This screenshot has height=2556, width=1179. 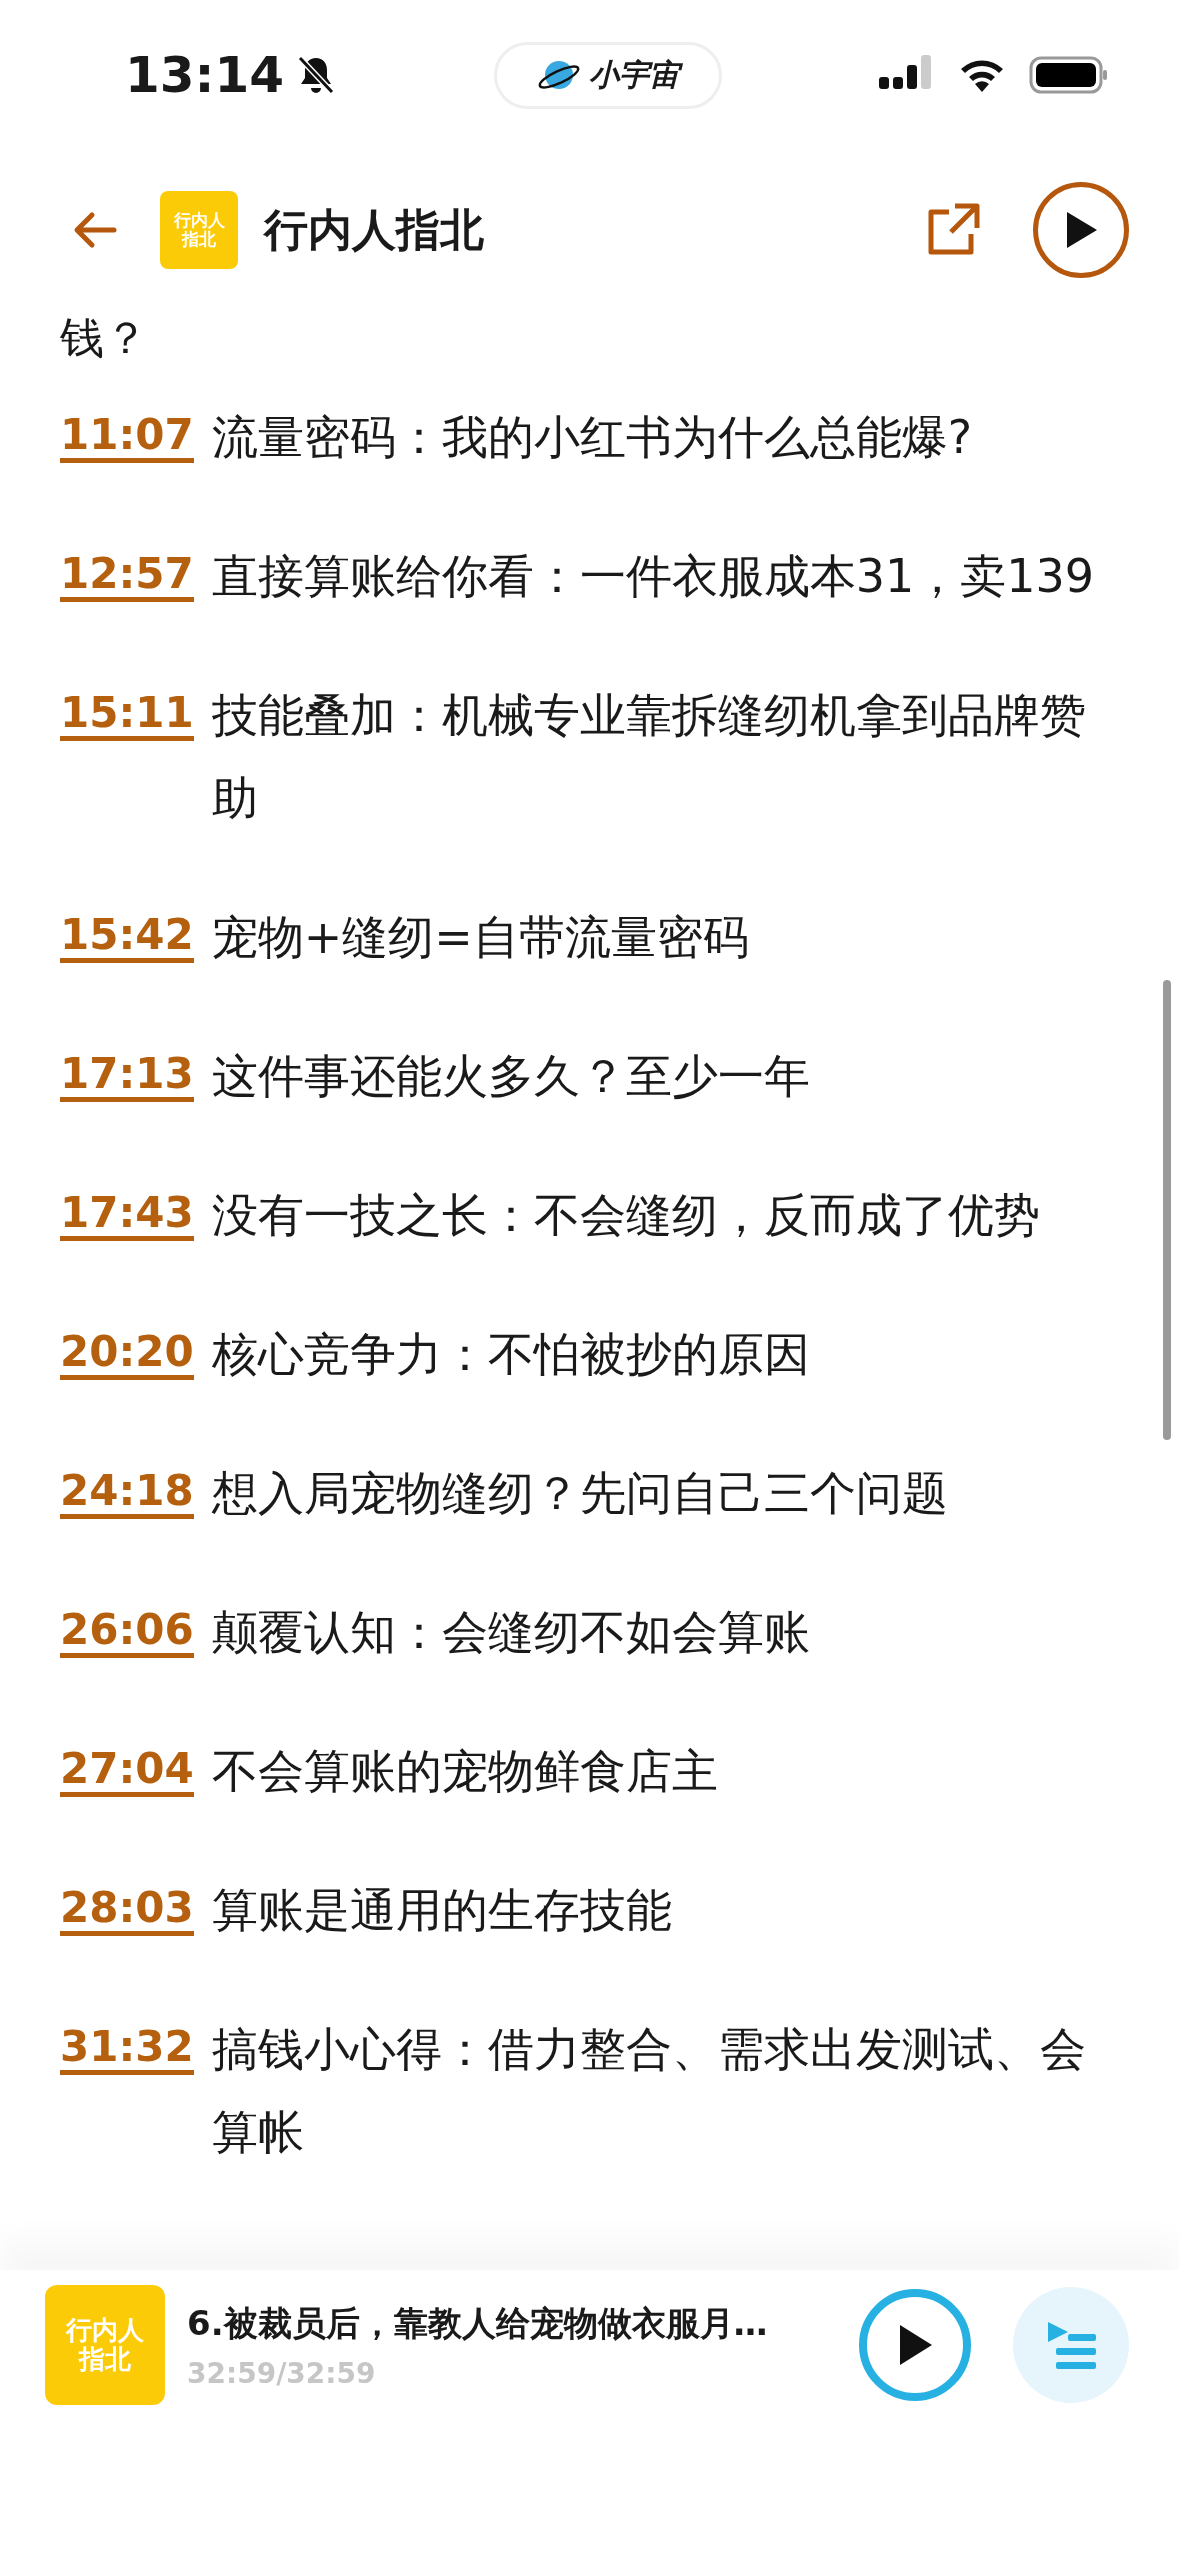 What do you see at coordinates (374, 229) in the screenshot?
I see `podcast-title: 行内人指北` at bounding box center [374, 229].